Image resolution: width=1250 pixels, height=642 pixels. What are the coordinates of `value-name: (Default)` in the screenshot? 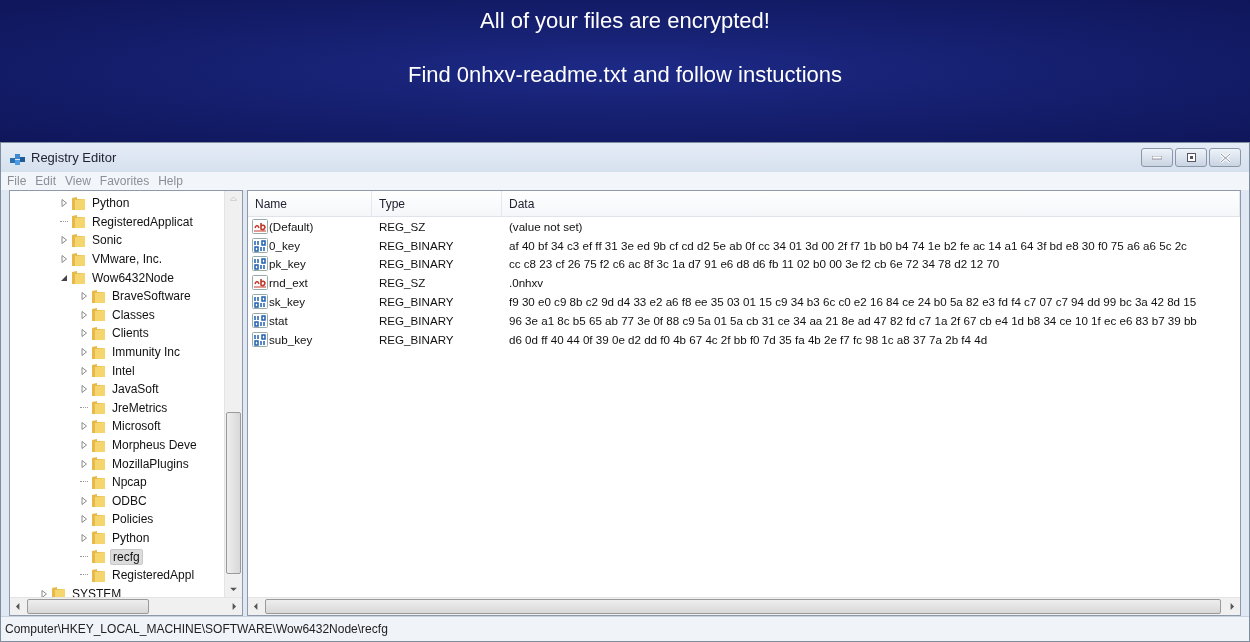 It's located at (291, 226).